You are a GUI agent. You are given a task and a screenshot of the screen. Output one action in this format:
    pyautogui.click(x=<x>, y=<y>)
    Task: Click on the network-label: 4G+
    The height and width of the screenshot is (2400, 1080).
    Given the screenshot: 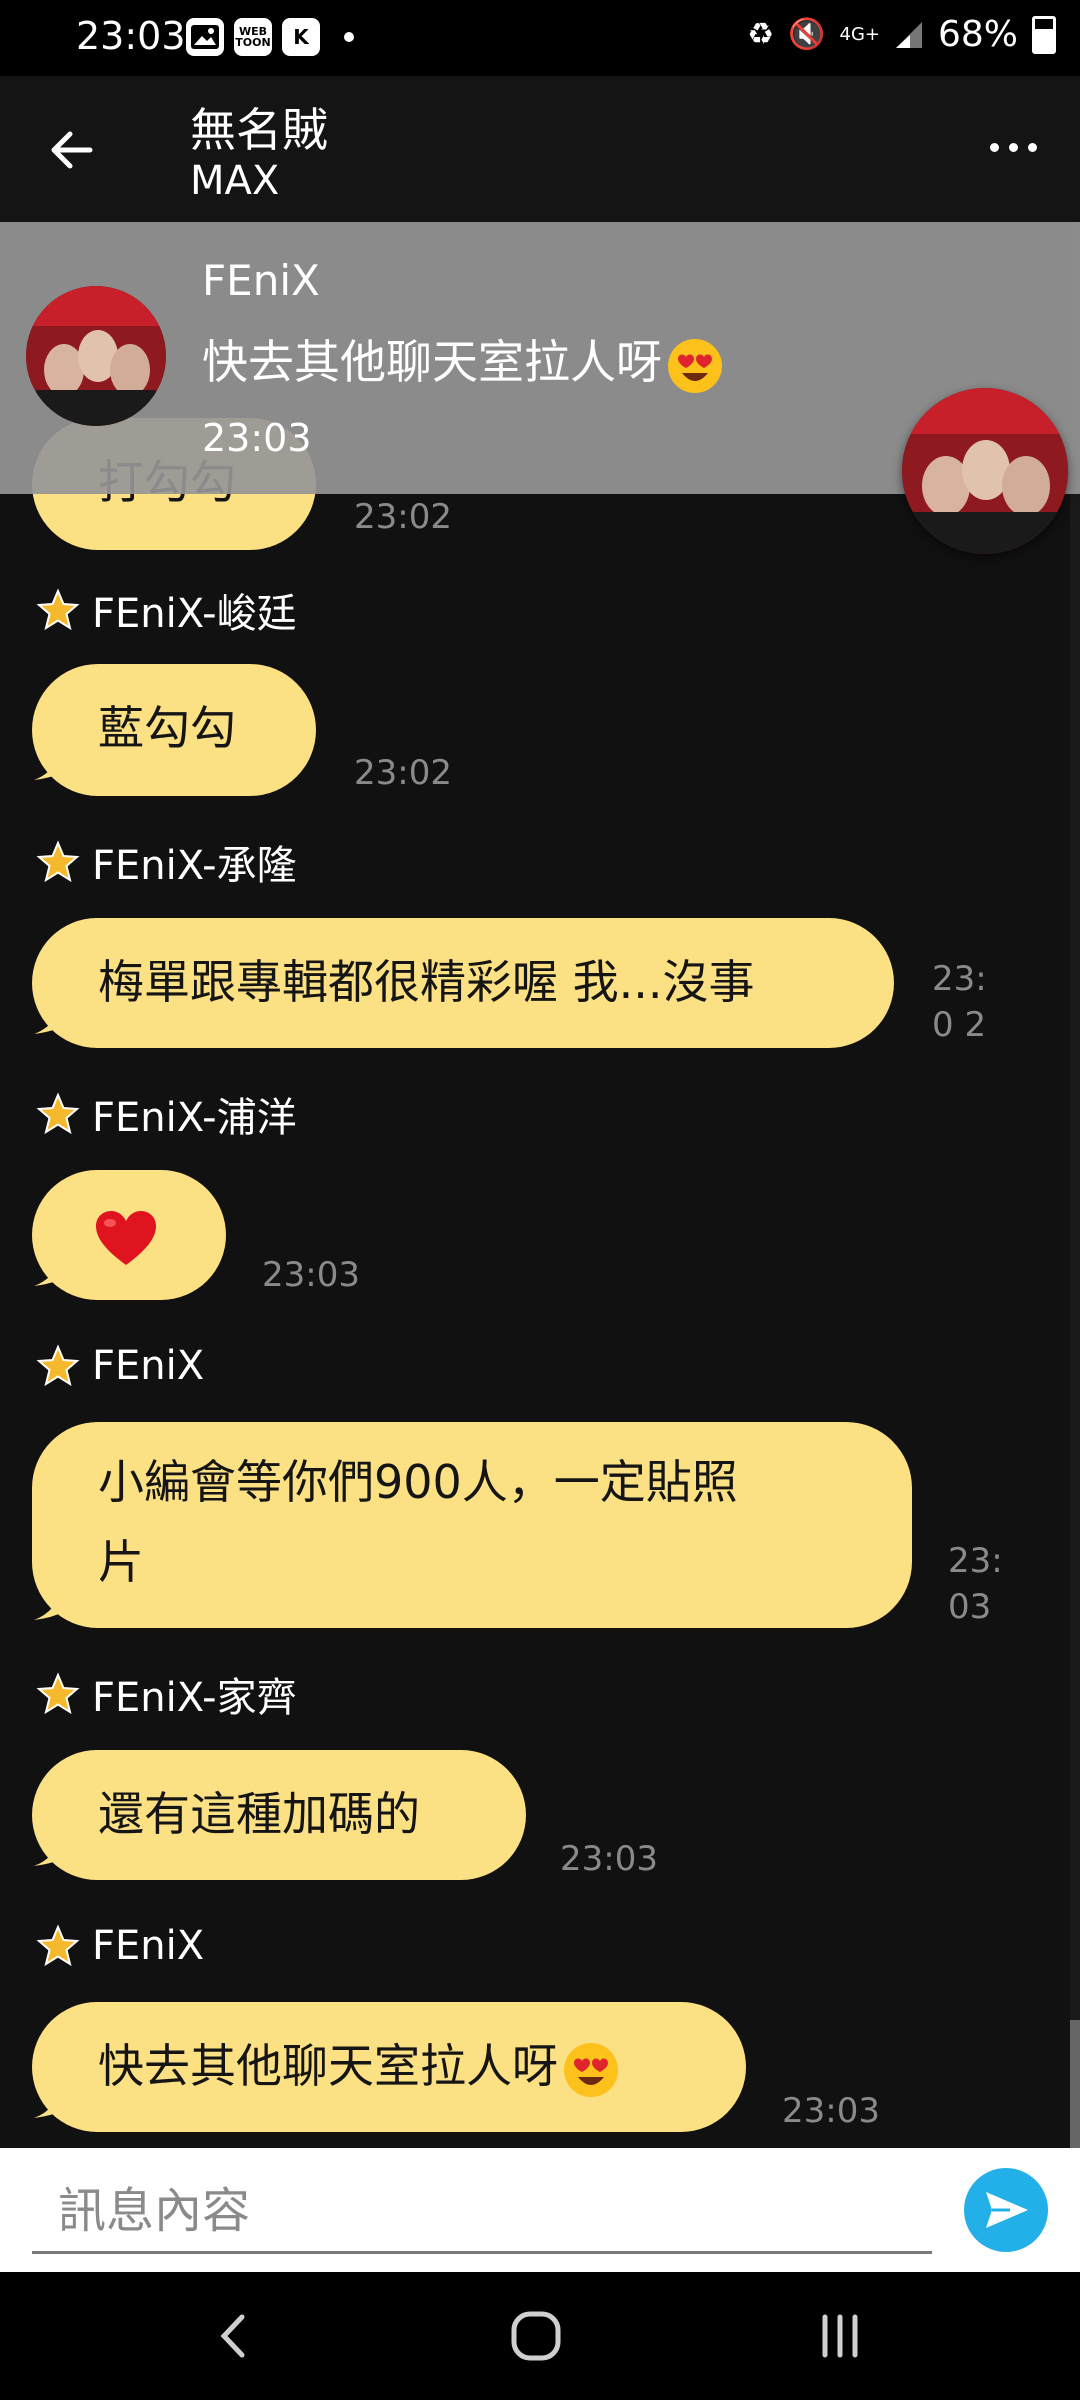 What is the action you would take?
    pyautogui.click(x=859, y=34)
    